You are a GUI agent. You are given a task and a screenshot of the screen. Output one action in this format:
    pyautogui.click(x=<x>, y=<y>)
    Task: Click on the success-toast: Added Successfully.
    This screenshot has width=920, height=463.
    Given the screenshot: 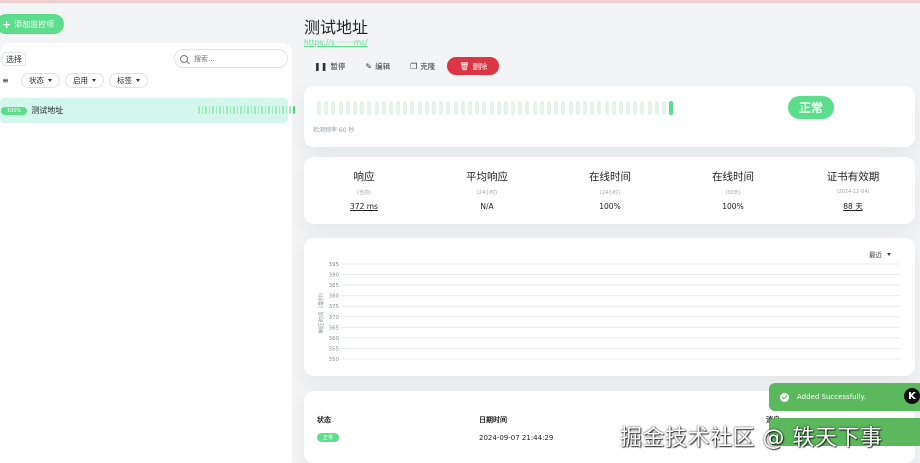 What is the action you would take?
    pyautogui.click(x=844, y=397)
    